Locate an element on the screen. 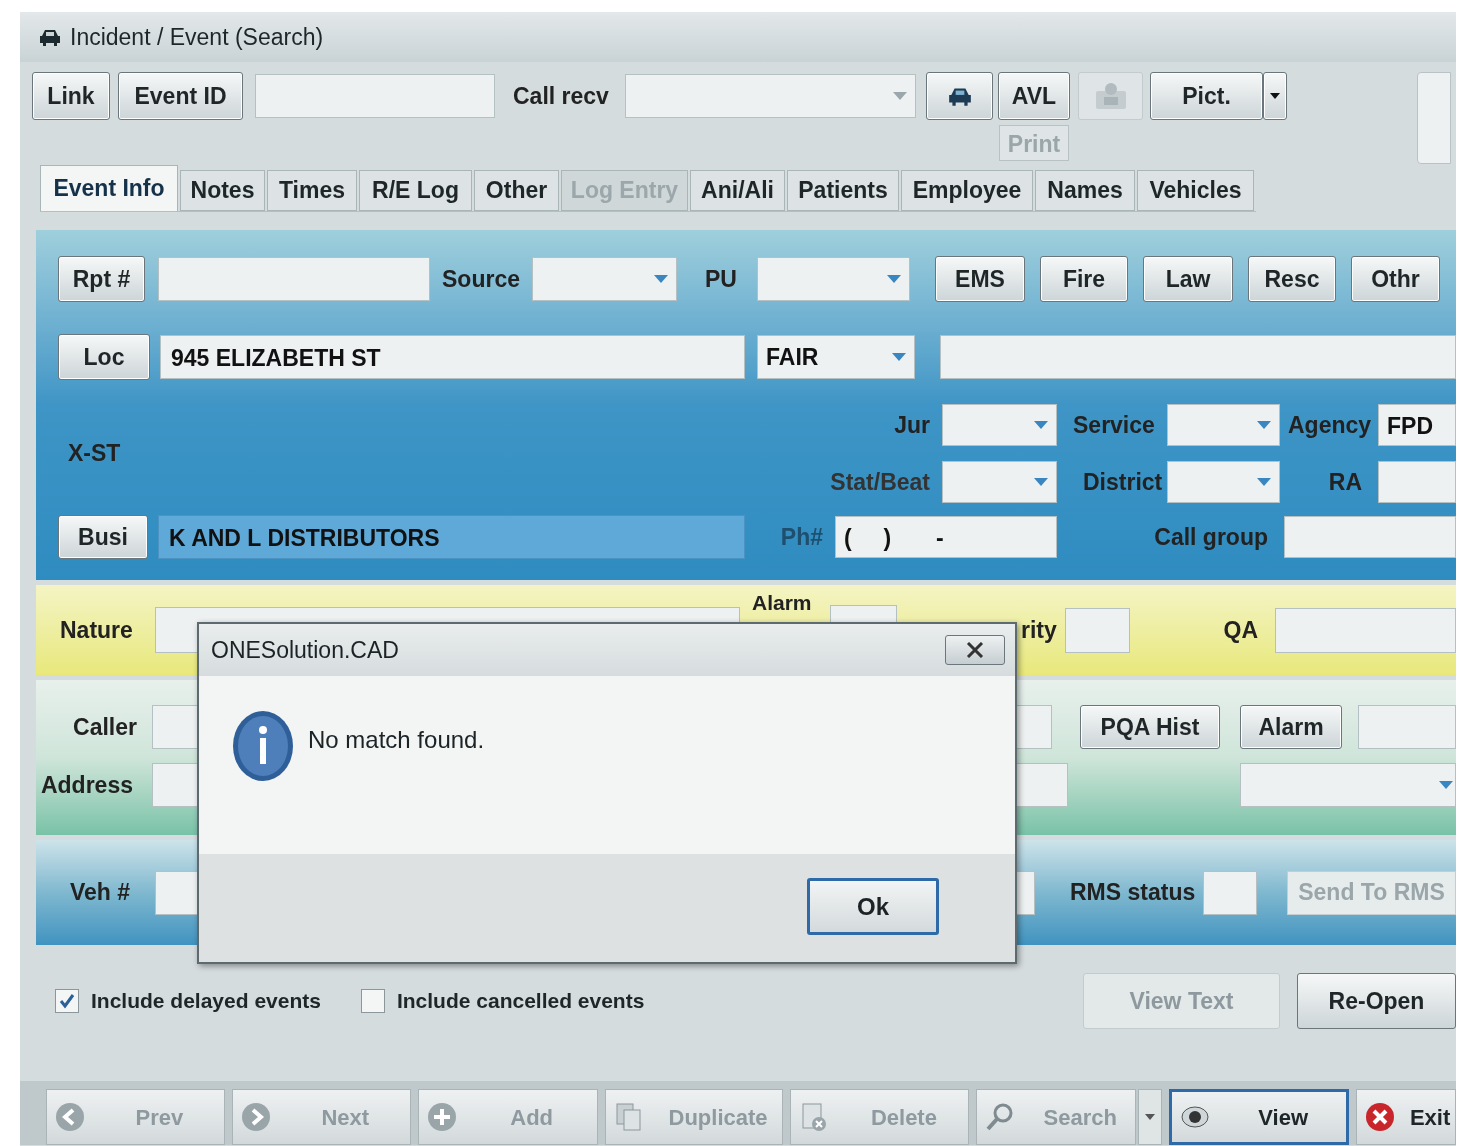 Image resolution: width=1470 pixels, height=1146 pixels. station-beat-dropdown is located at coordinates (999, 482).